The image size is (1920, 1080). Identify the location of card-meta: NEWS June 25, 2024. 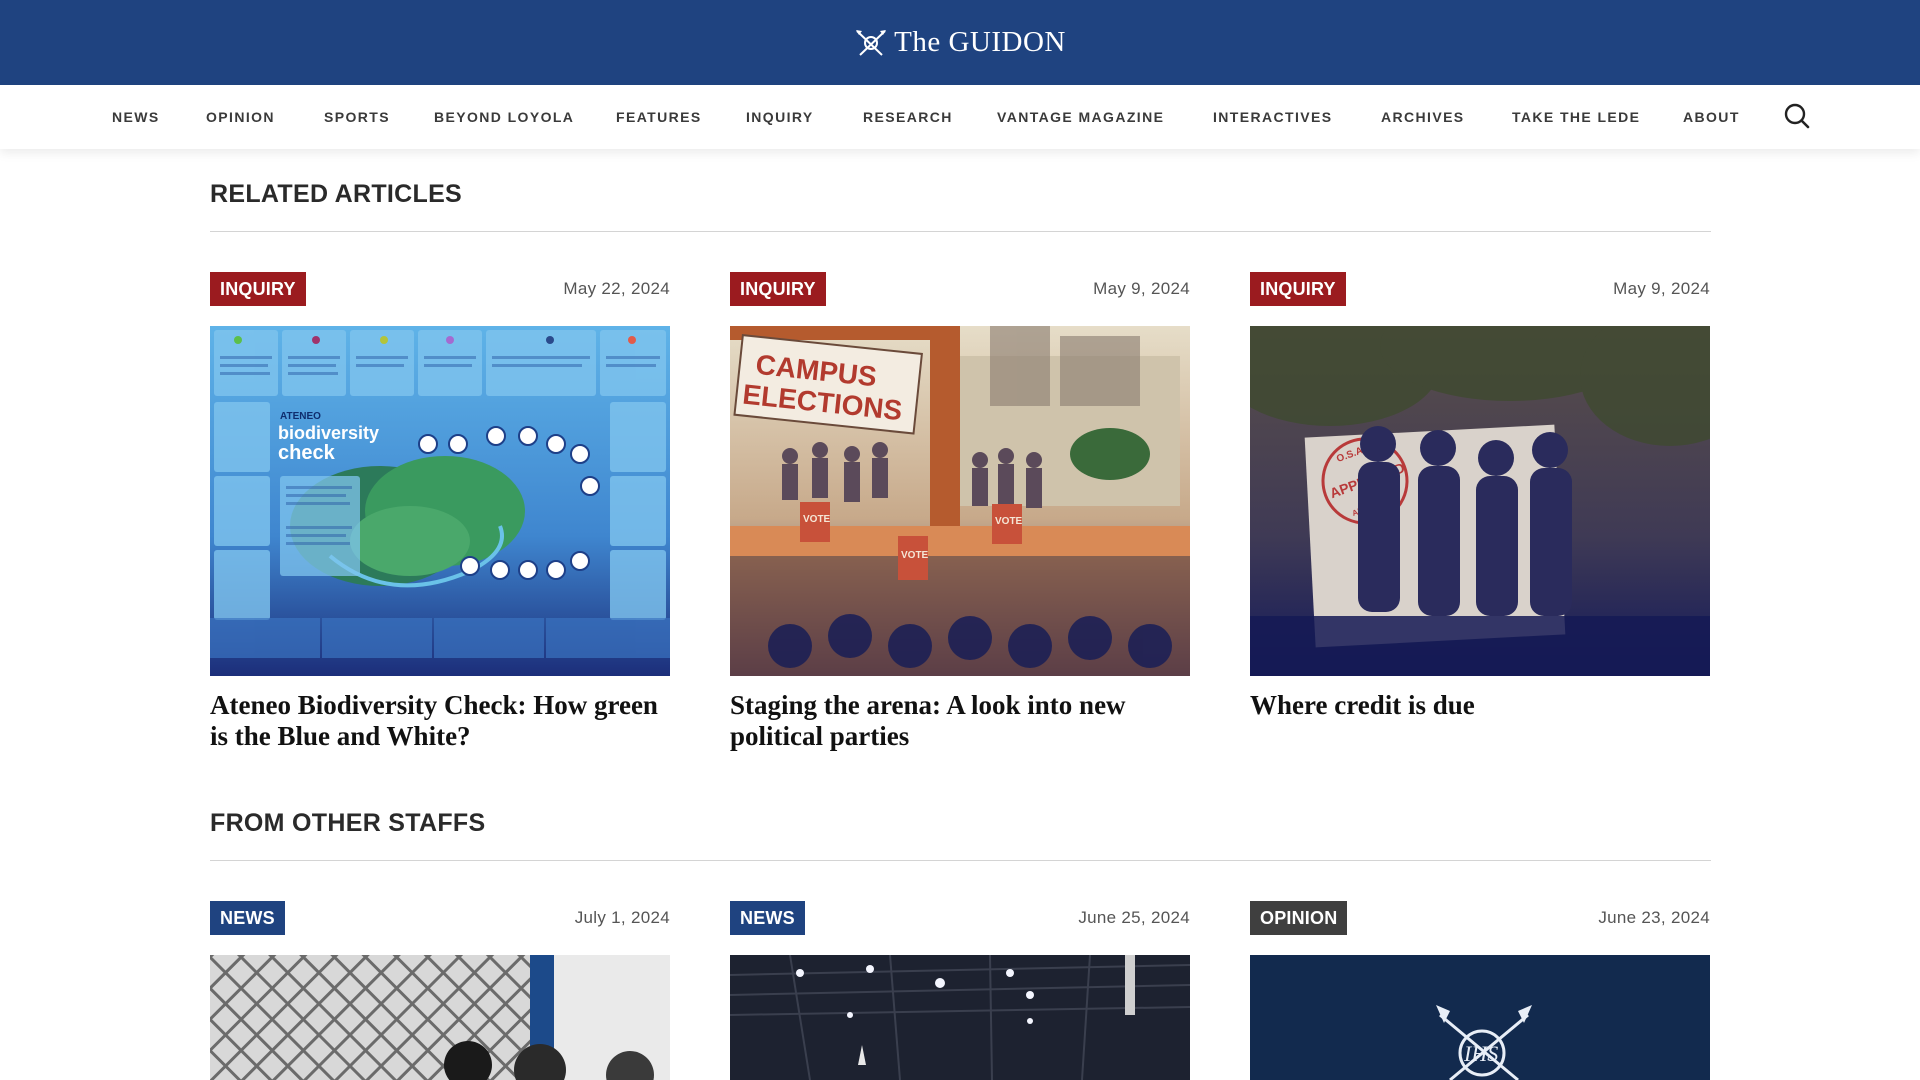
(960, 918).